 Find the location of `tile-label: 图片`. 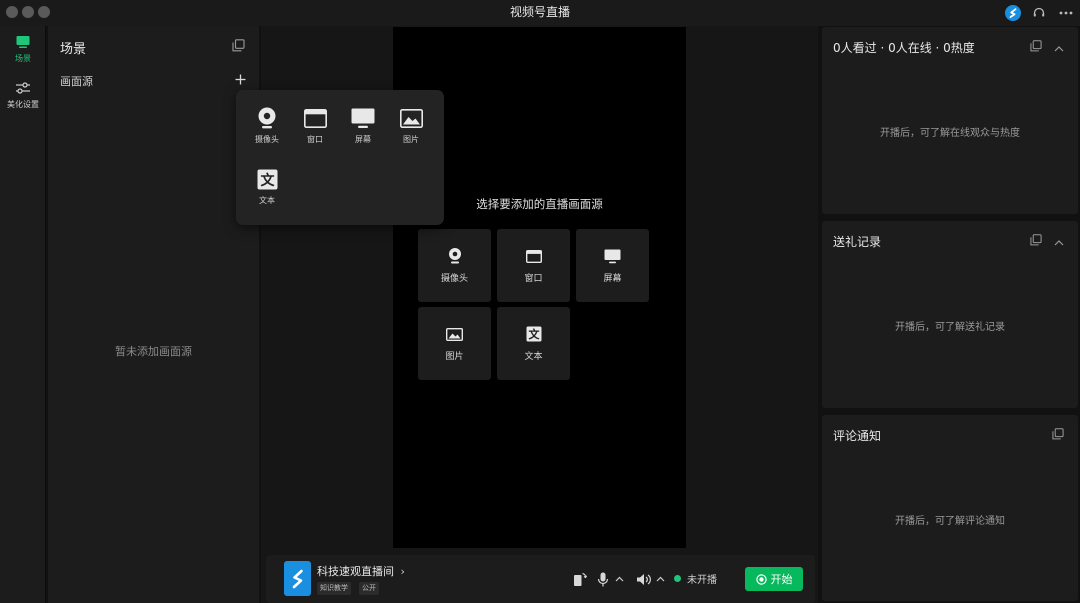

tile-label: 图片 is located at coordinates (454, 357).